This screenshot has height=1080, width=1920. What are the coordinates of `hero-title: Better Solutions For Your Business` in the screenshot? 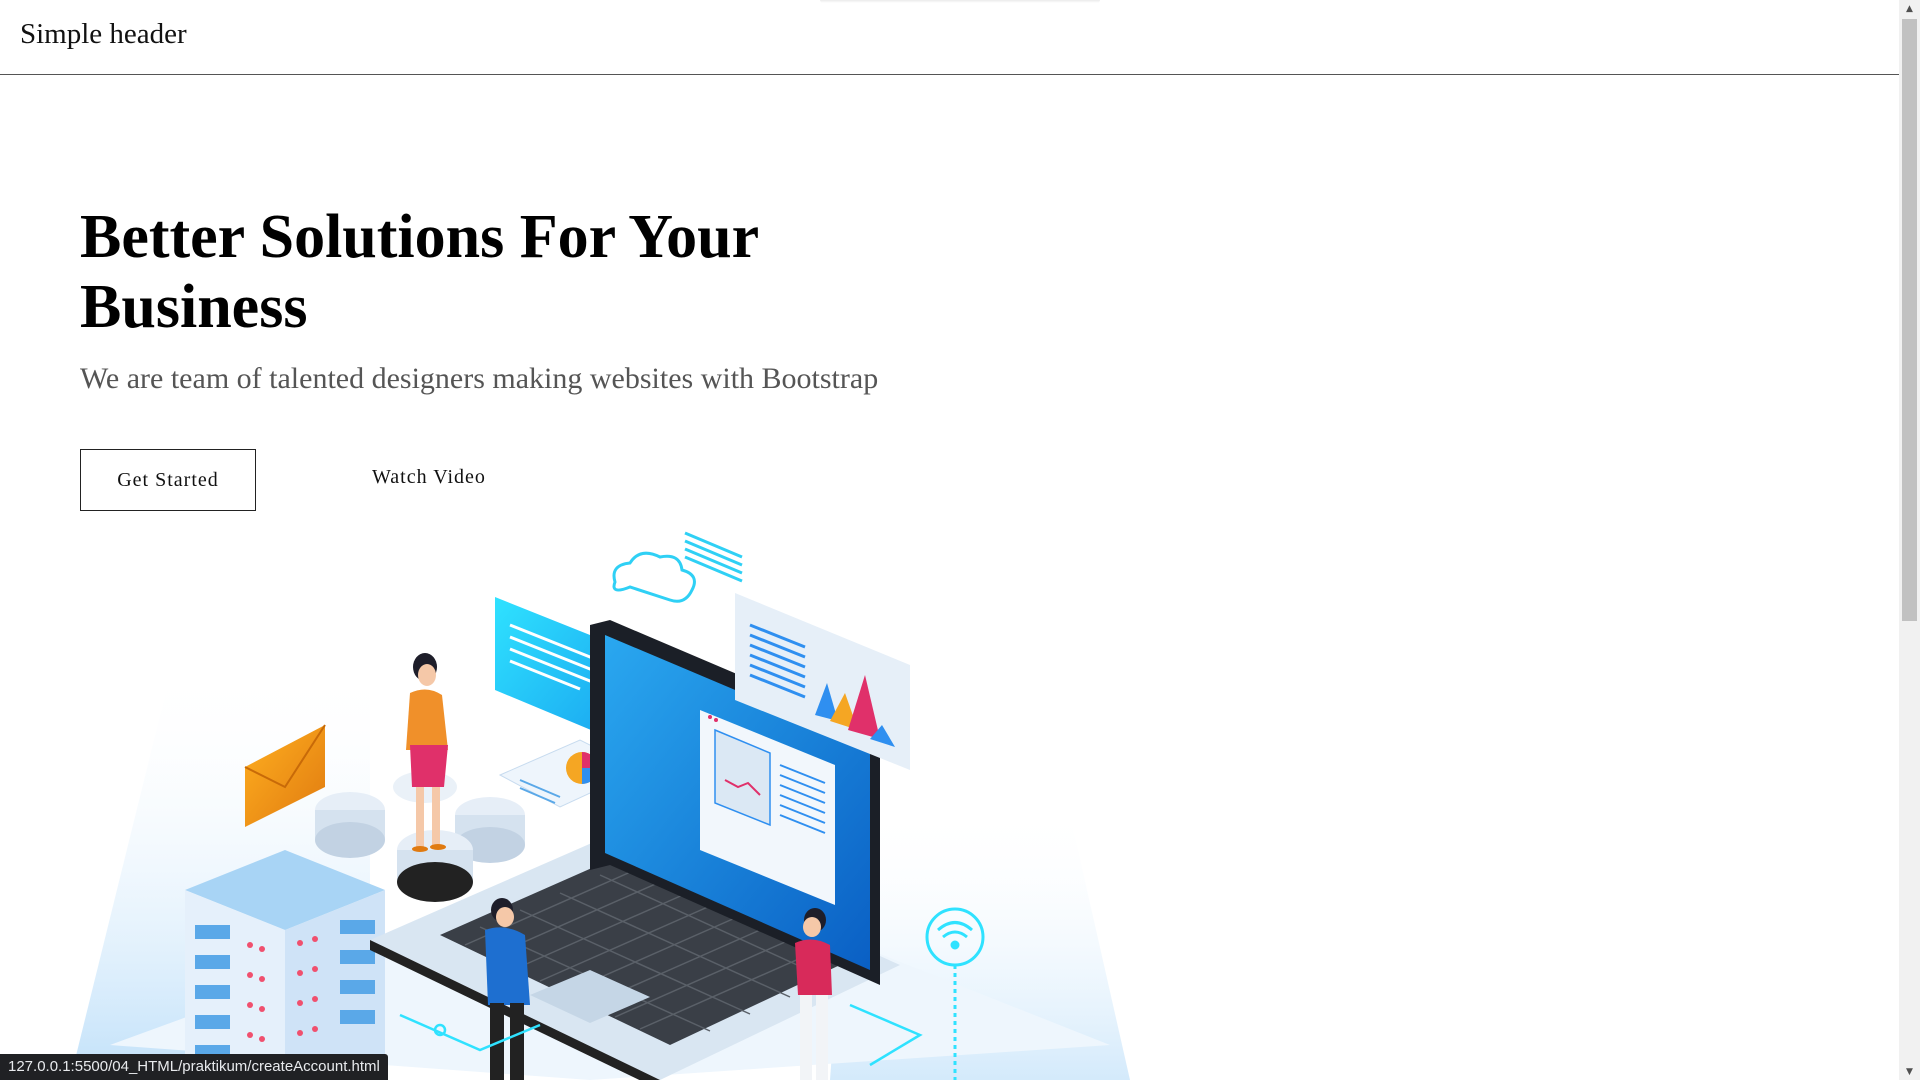 It's located at (419, 272).